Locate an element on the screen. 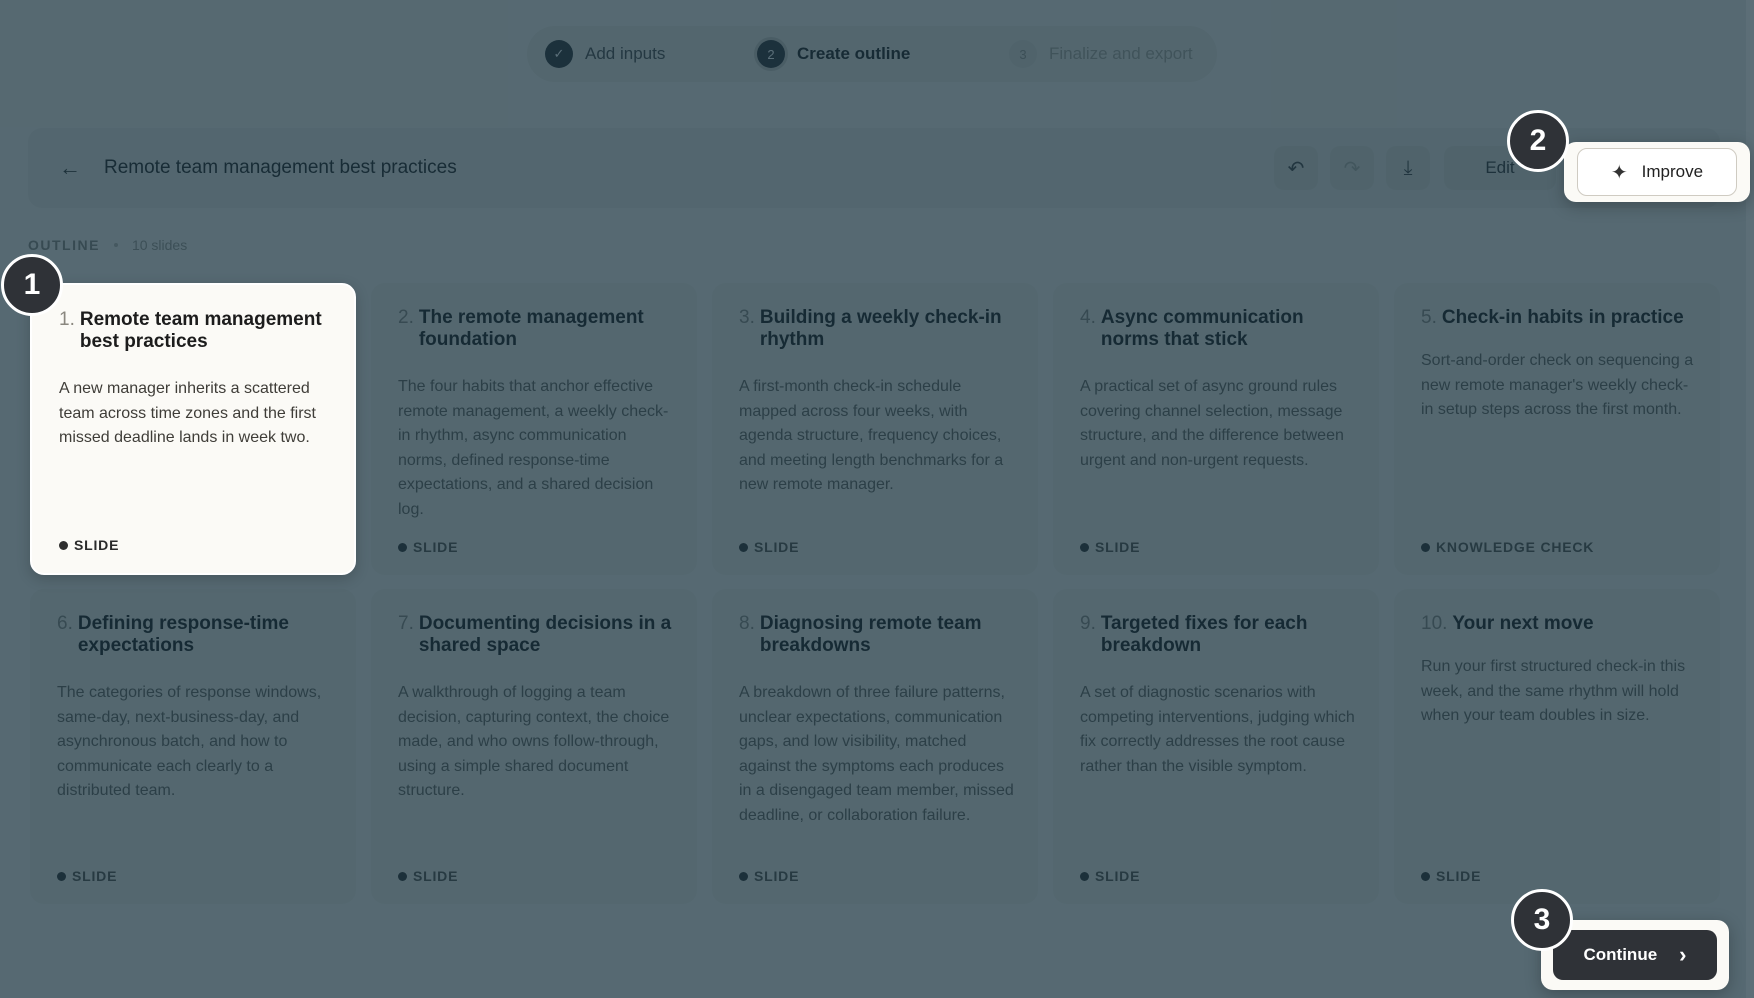  card-number: 2. is located at coordinates (406, 317).